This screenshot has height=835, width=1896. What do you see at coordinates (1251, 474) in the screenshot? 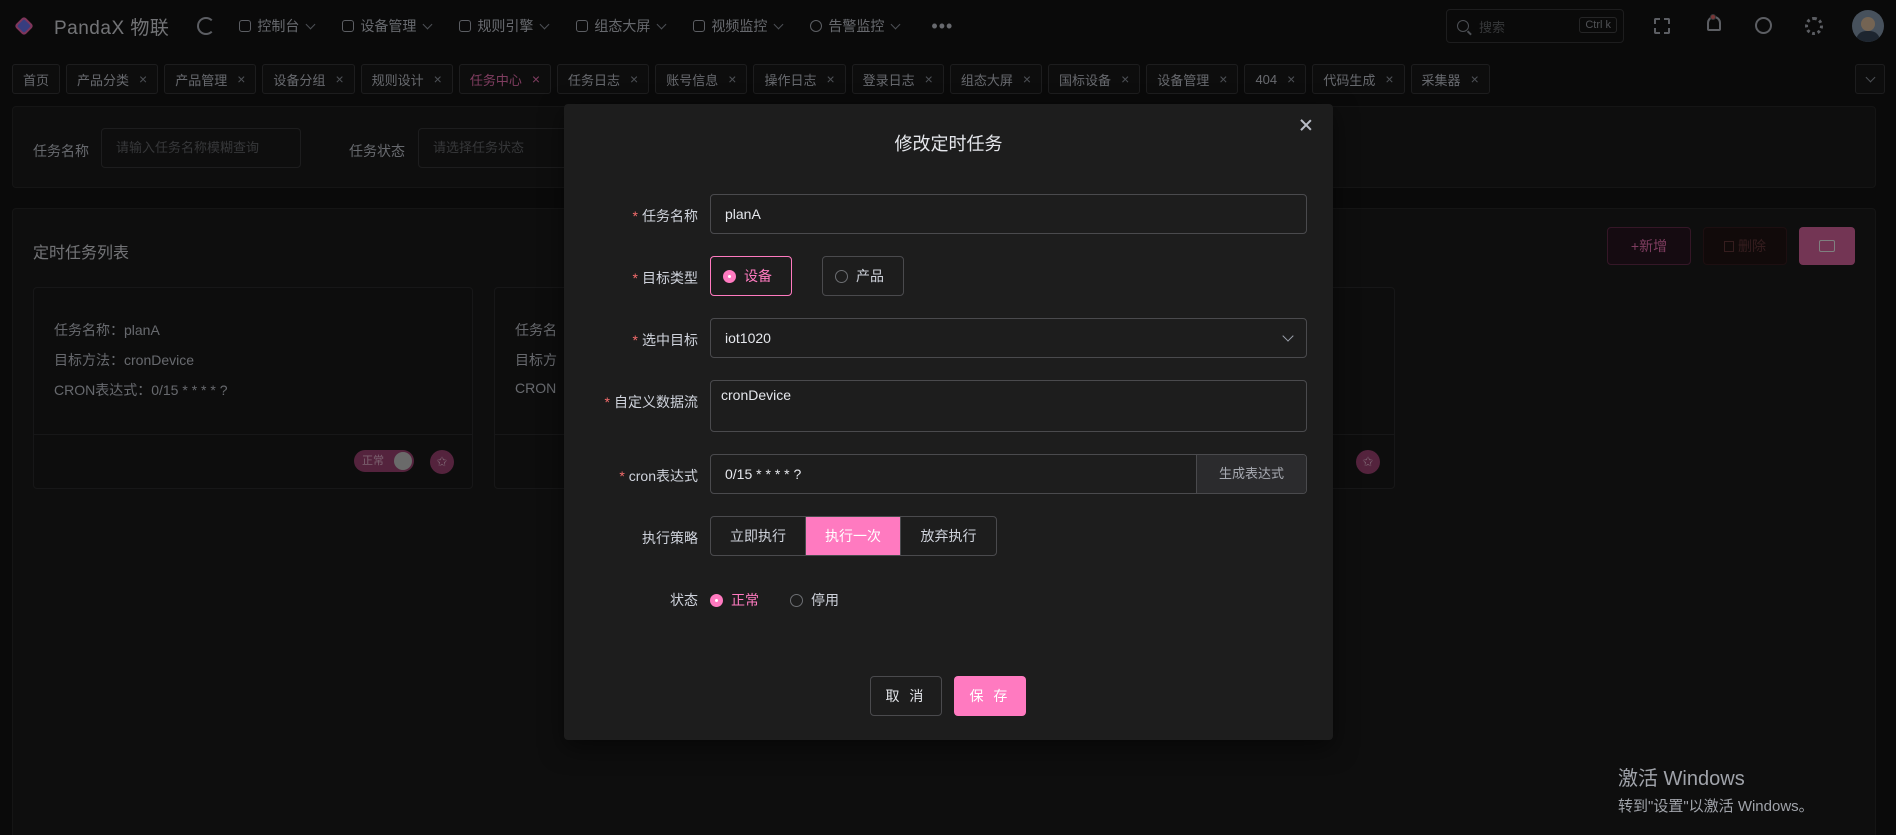
I see `generate-cron-button: 生成表达式` at bounding box center [1251, 474].